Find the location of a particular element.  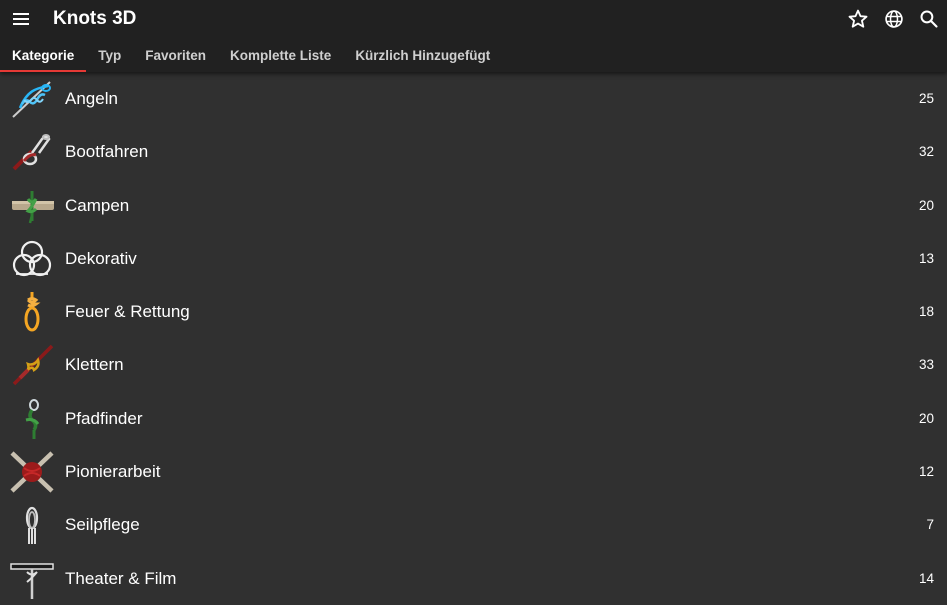

category-count: 7 is located at coordinates (930, 525).